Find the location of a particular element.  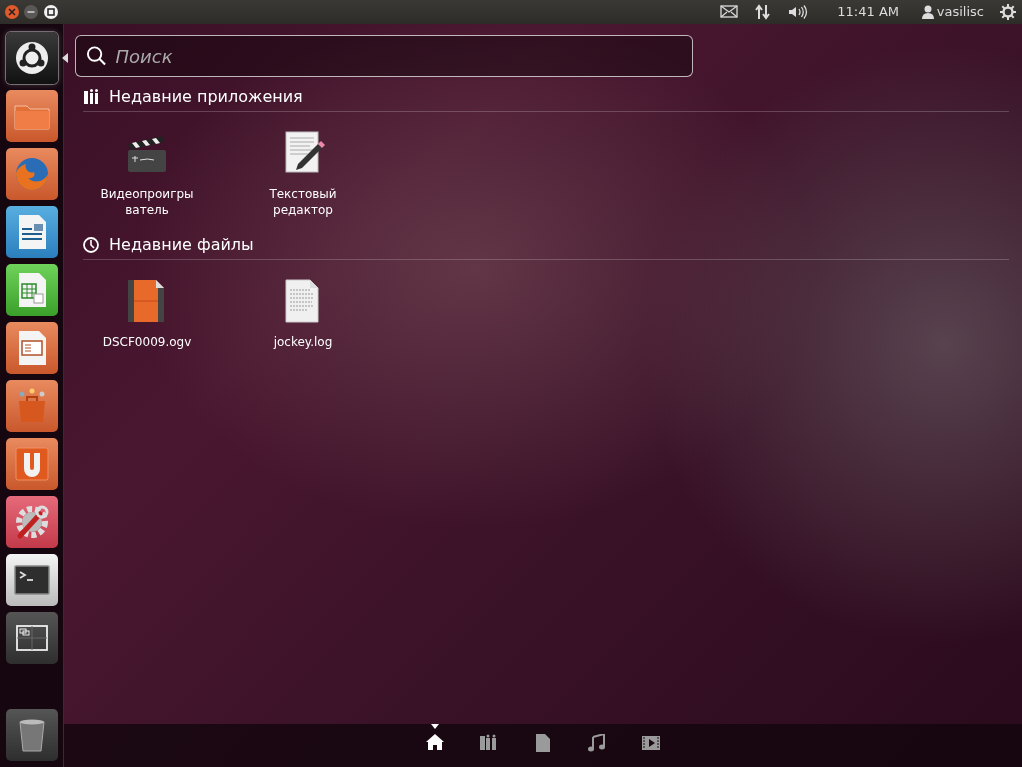

speaker-icon is located at coordinates (798, 12).